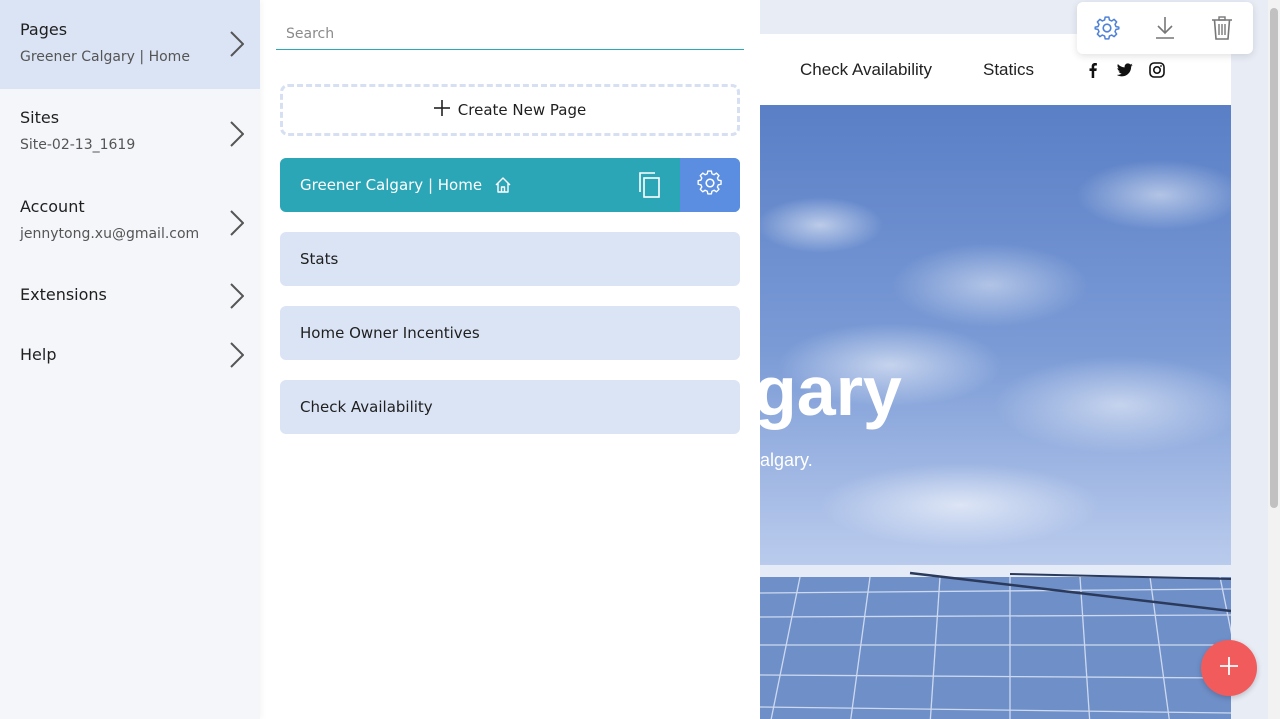  Describe the element at coordinates (130, 355) in the screenshot. I see `nav-item-help: Help` at that location.